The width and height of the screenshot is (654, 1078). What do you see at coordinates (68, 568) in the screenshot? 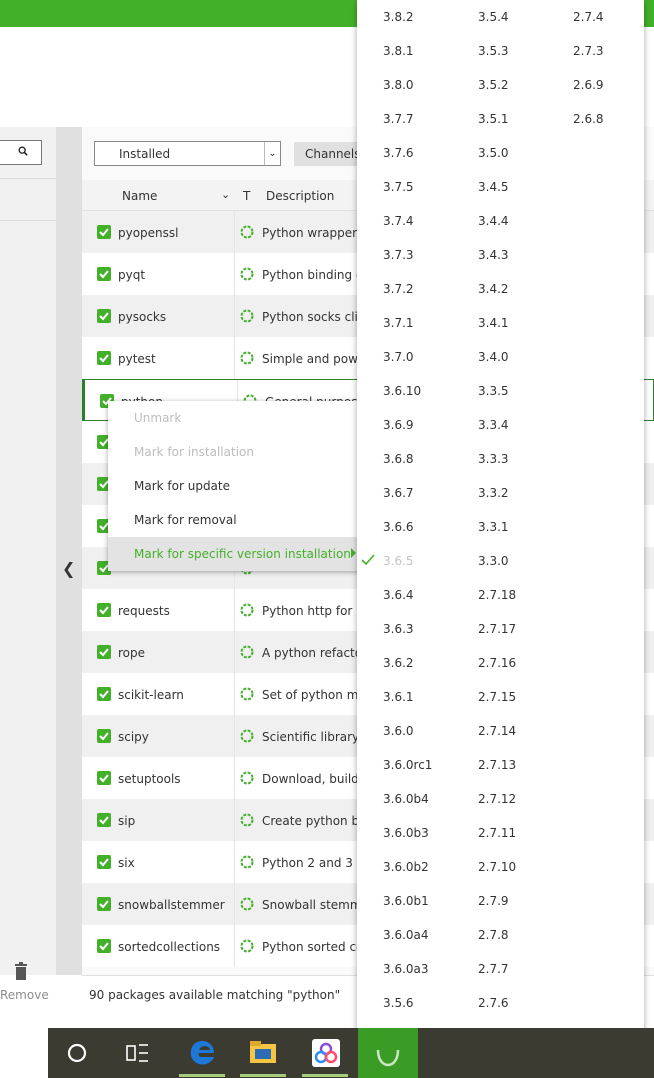
I see `chevron-left-icon: ❮` at bounding box center [68, 568].